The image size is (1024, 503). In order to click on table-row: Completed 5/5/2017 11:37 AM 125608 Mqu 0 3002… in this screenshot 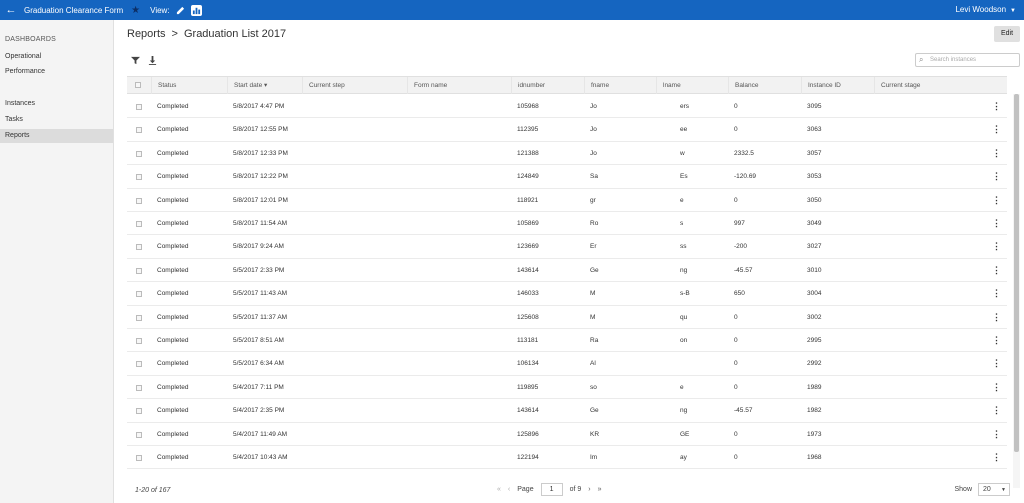, I will do `click(567, 317)`.